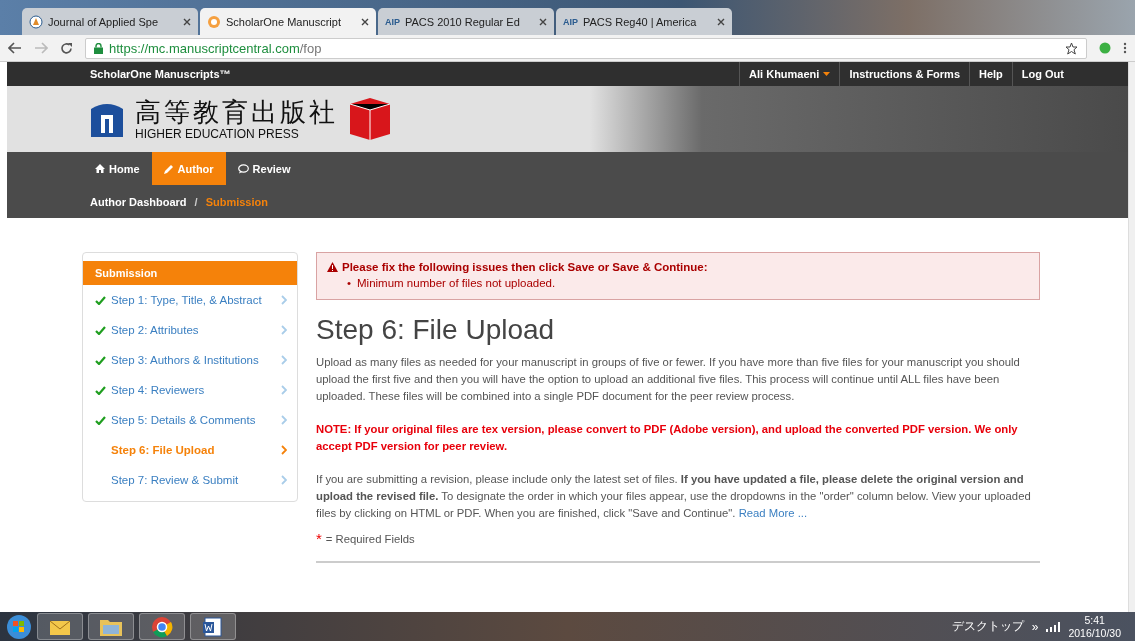 The width and height of the screenshot is (1135, 641). Describe the element at coordinates (644, 21) in the screenshot. I see `browser-tab: AIP PACS Reg40 | America` at that location.